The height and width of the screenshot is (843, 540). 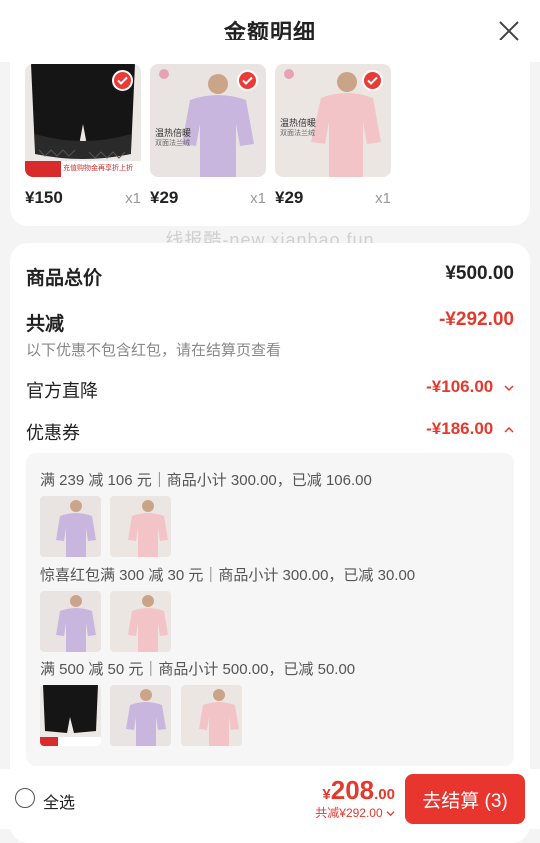 What do you see at coordinates (509, 31) in the screenshot?
I see `close-icon` at bounding box center [509, 31].